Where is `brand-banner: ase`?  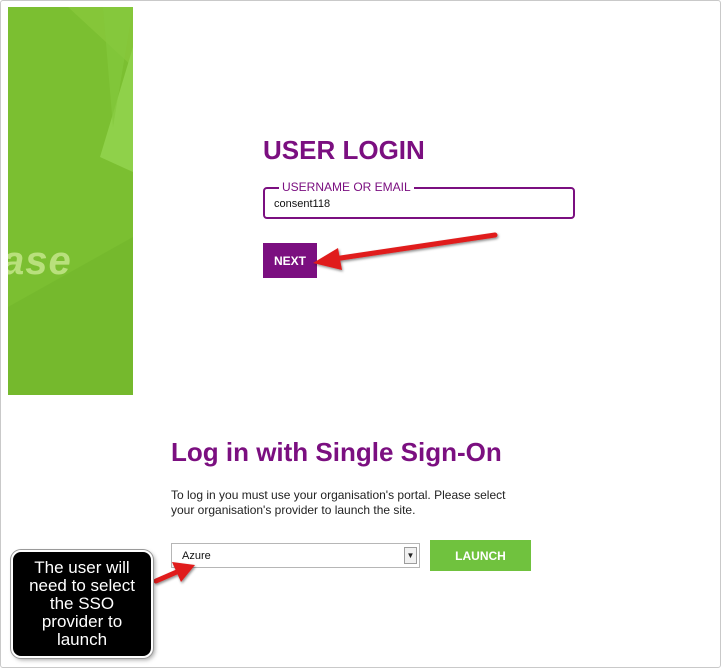 brand-banner: ase is located at coordinates (70, 201).